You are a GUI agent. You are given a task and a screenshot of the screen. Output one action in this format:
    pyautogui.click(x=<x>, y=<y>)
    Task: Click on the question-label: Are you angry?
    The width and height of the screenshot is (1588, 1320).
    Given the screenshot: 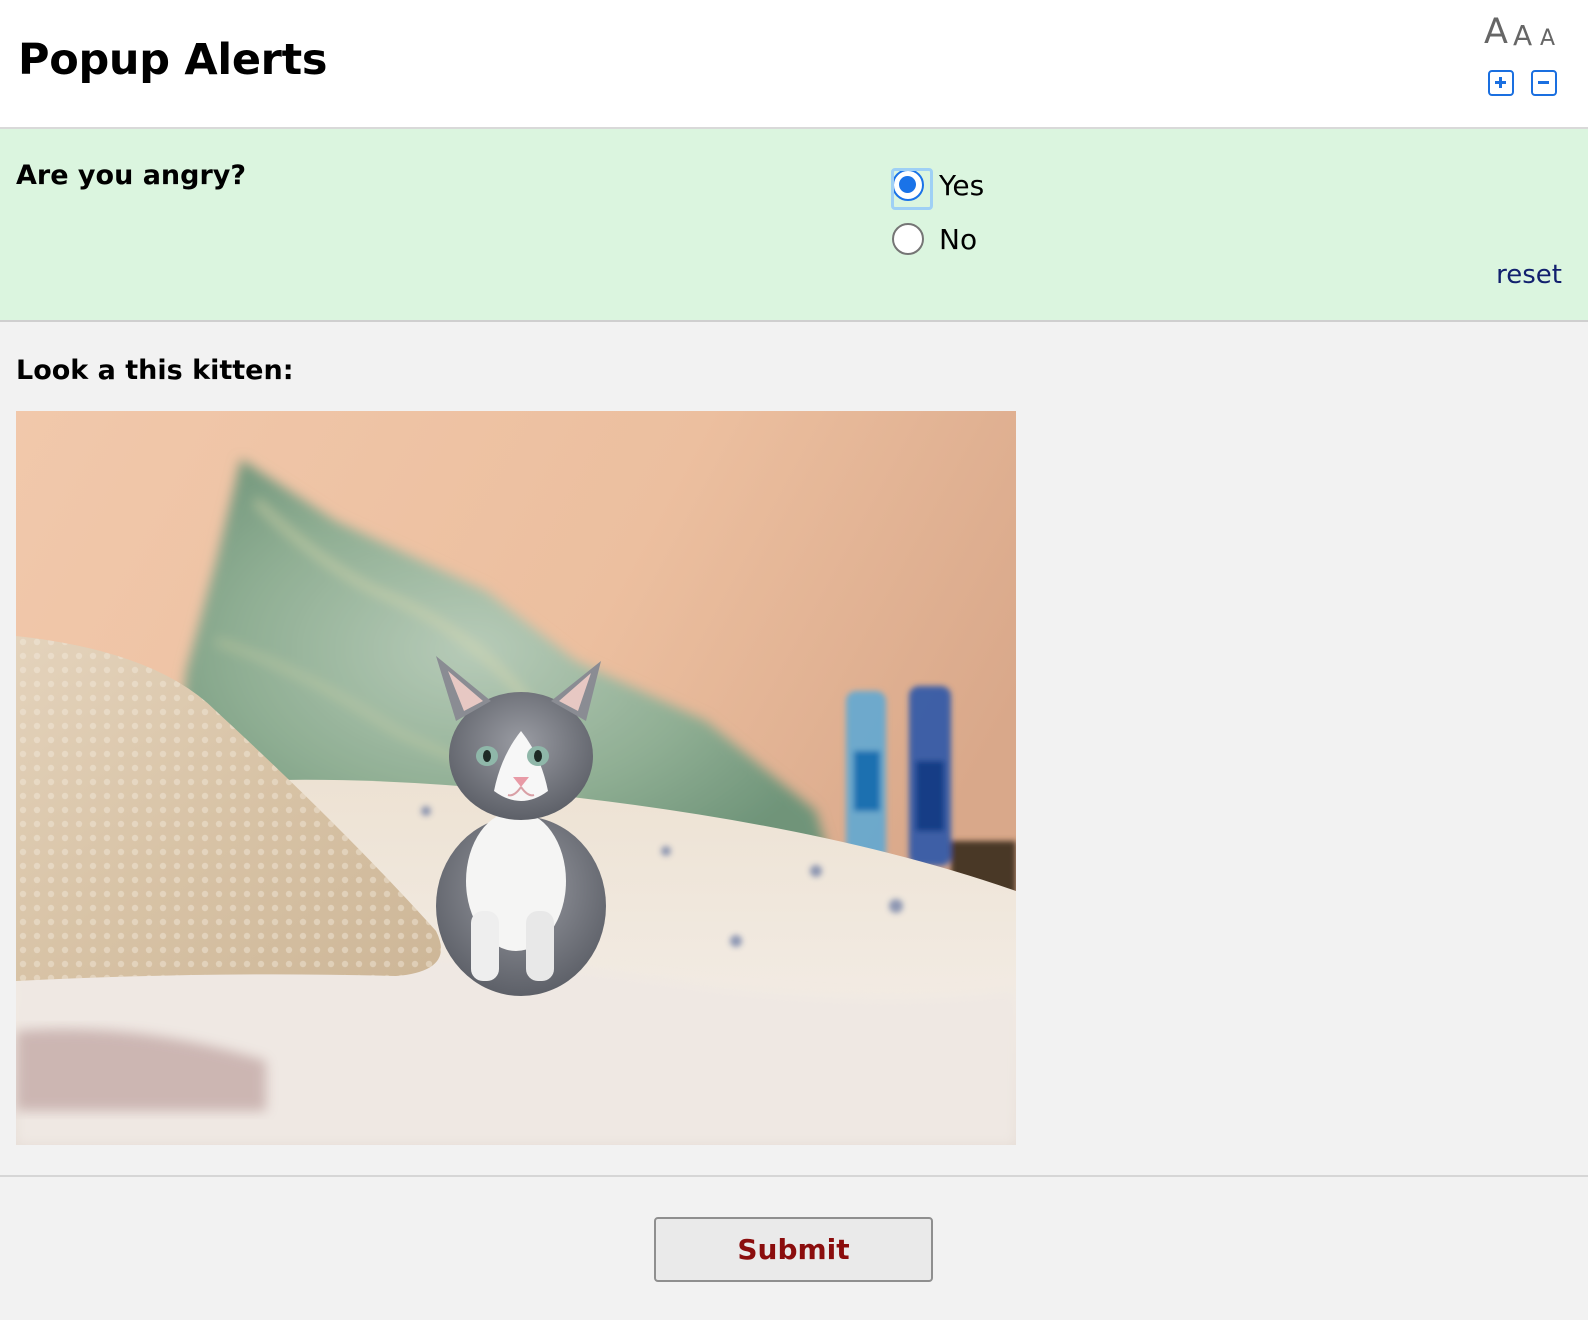 What is the action you would take?
    pyautogui.click(x=131, y=175)
    